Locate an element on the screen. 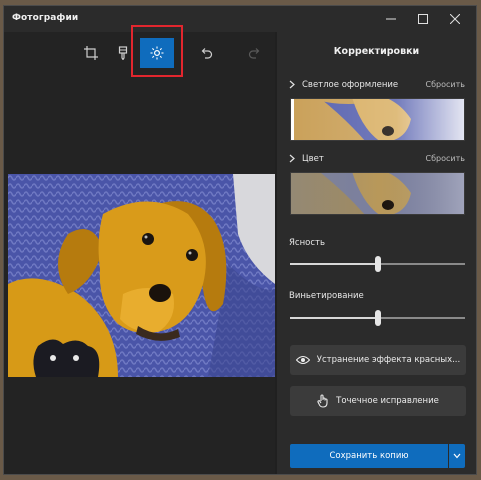 The height and width of the screenshot is (480, 481). save-copy-button: Сохранить копию is located at coordinates (369, 456).